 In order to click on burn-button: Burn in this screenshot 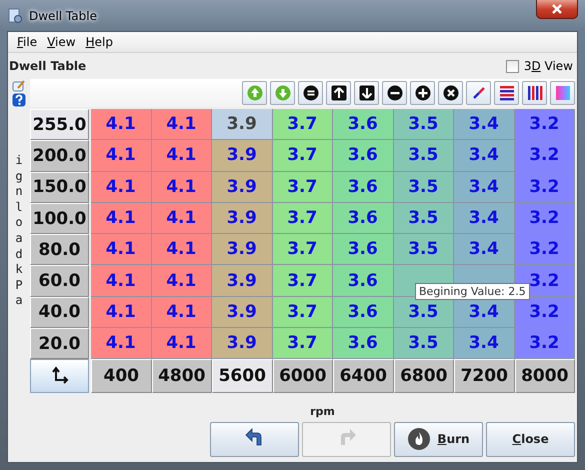, I will do `click(438, 439)`.